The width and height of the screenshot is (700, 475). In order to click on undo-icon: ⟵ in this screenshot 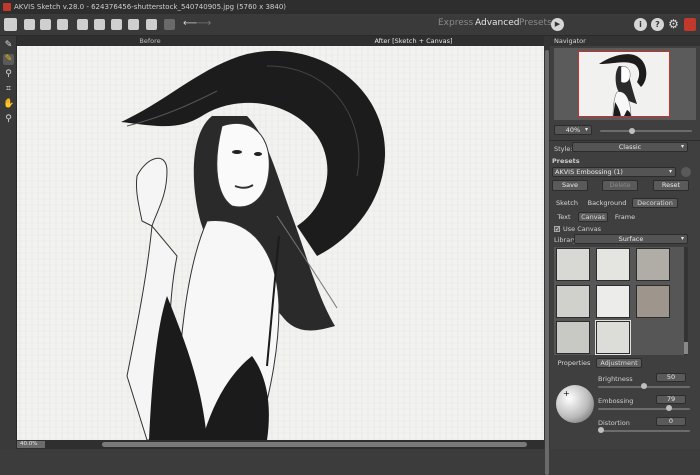, I will do `click(190, 23)`.